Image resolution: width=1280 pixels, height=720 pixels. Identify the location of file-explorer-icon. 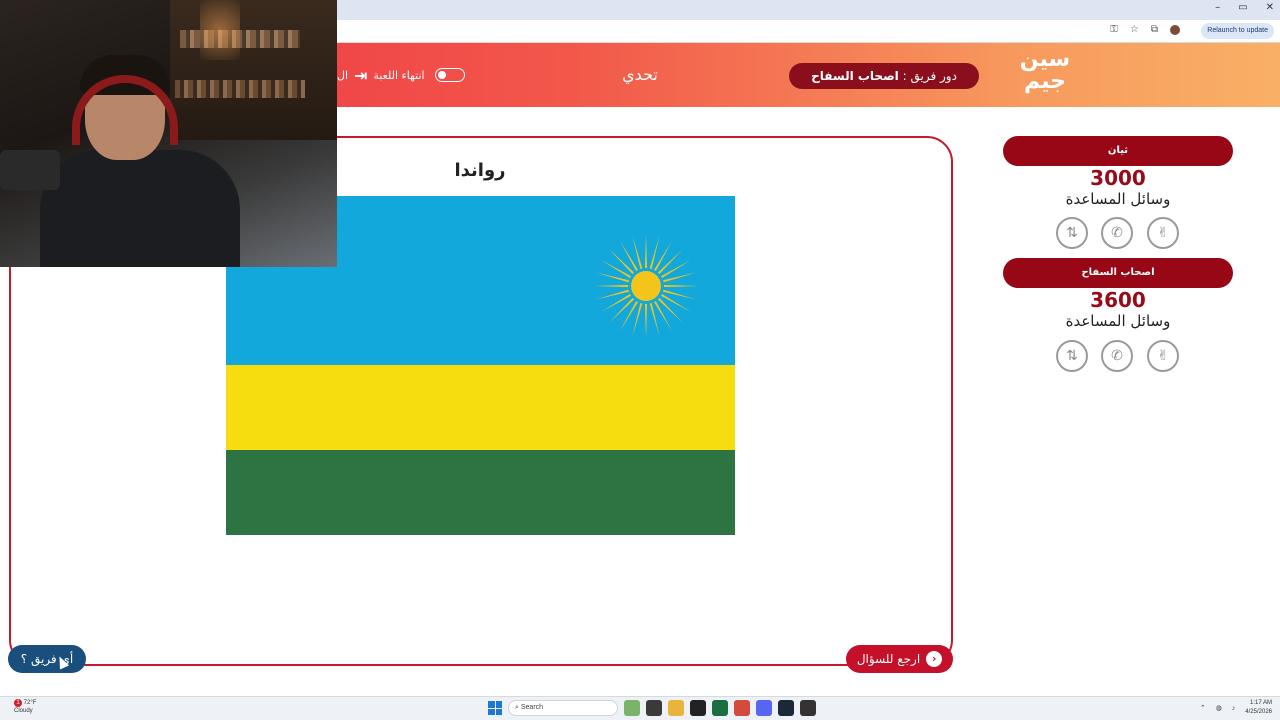
(676, 708).